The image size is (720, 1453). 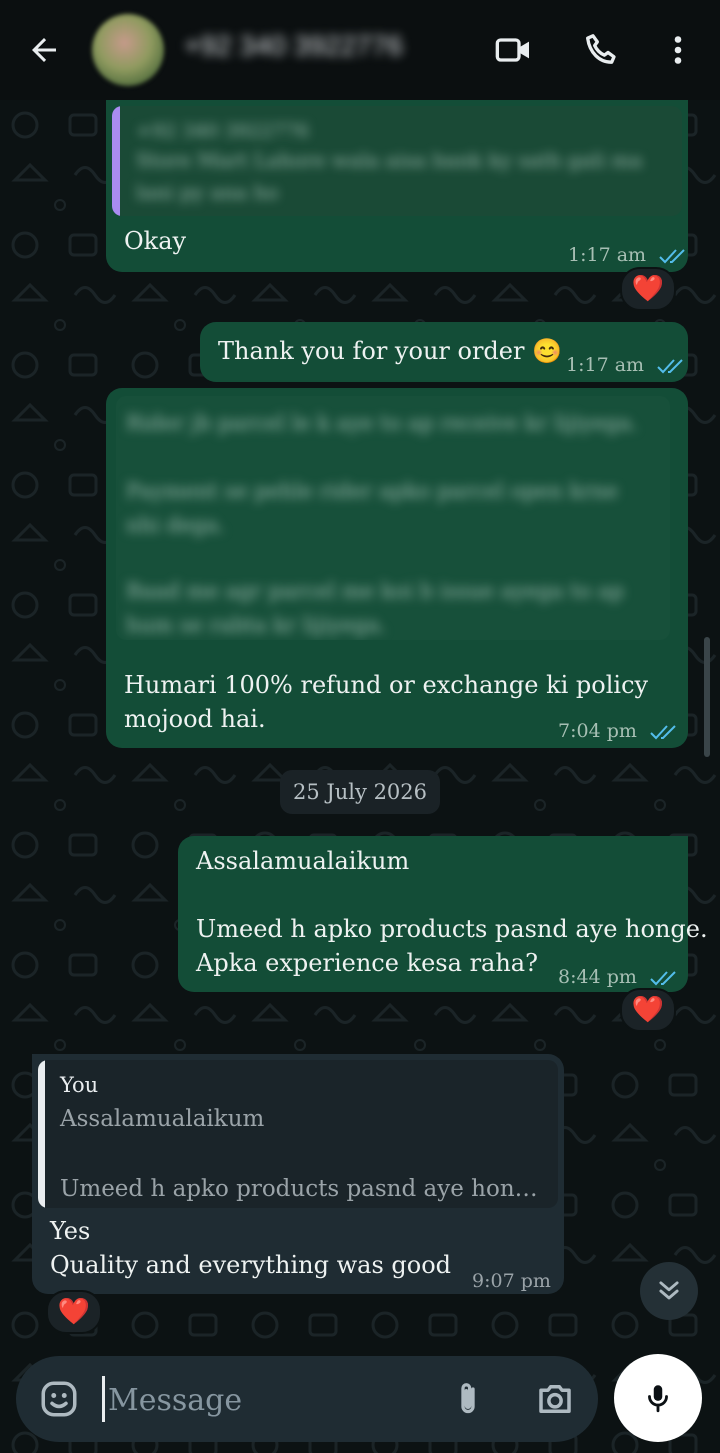 What do you see at coordinates (514, 50) in the screenshot?
I see `video-call-icon` at bounding box center [514, 50].